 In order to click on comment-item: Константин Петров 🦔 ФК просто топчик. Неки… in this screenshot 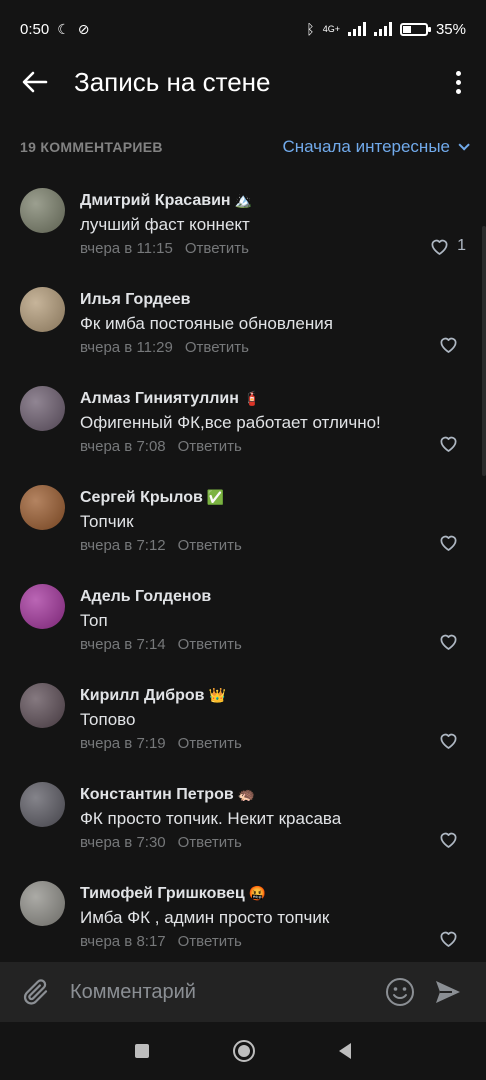, I will do `click(243, 819)`.